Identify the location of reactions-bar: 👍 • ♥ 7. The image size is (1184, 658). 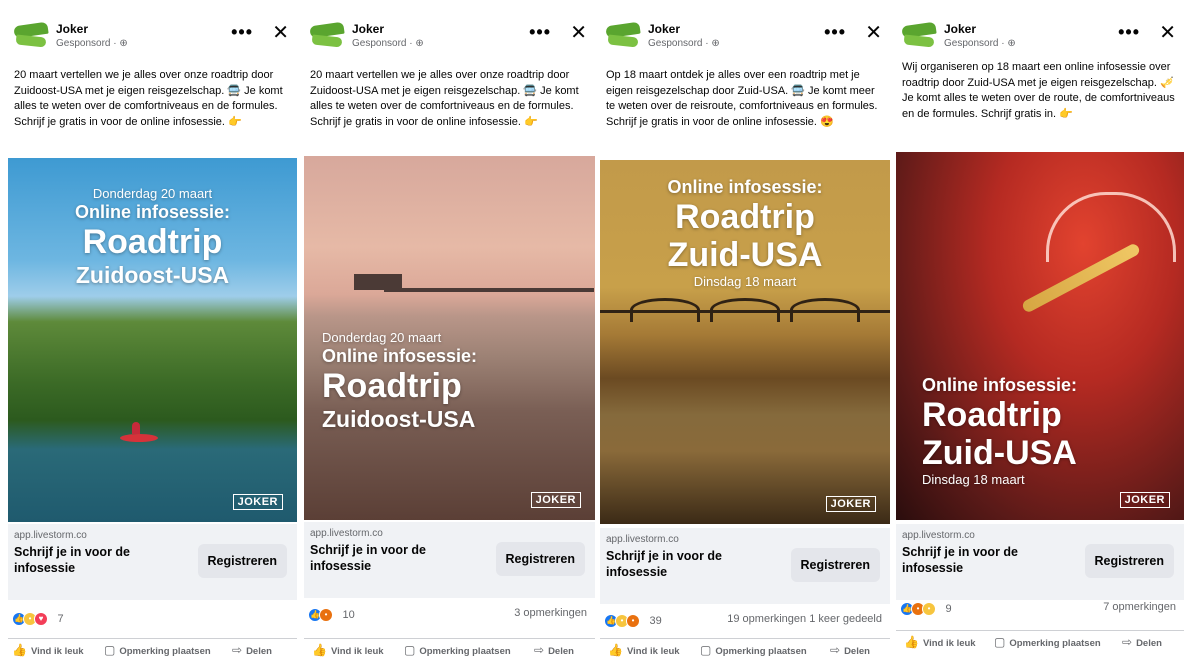
(150, 619).